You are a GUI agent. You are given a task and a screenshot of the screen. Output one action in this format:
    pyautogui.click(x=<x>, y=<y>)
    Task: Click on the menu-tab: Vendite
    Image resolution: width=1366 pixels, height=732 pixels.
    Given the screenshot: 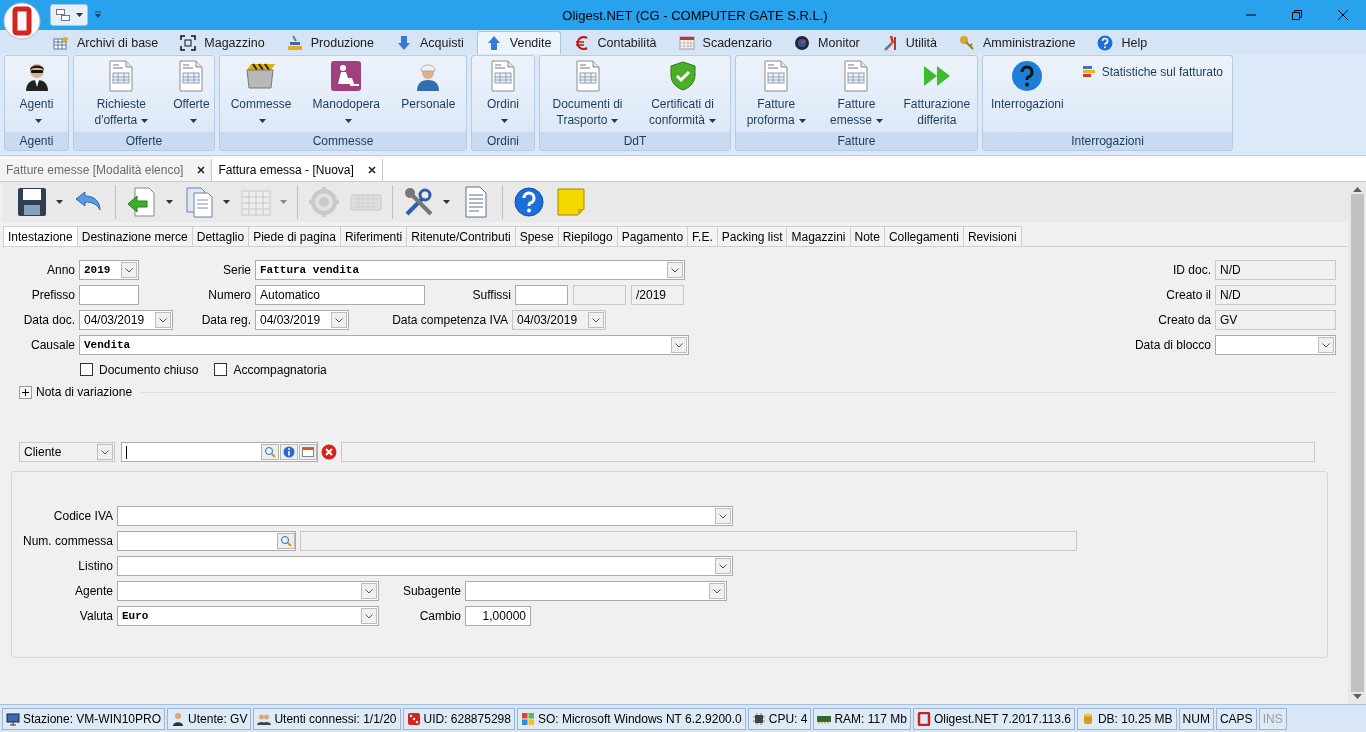 What is the action you would take?
    pyautogui.click(x=518, y=42)
    